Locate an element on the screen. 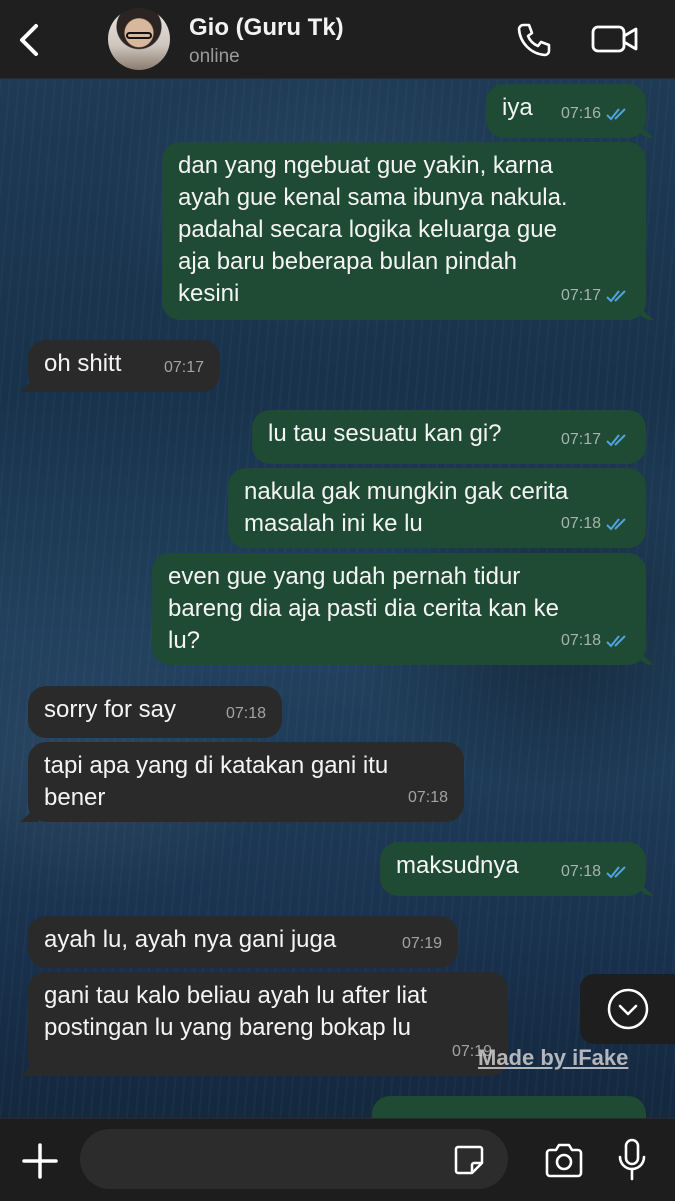 This screenshot has height=1201, width=675. message-time: 07:16 is located at coordinates (580, 113).